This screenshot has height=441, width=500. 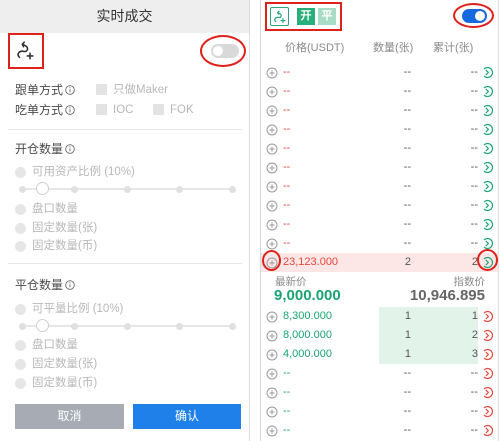 I want to click on cancel-button: 取消, so click(x=69, y=416).